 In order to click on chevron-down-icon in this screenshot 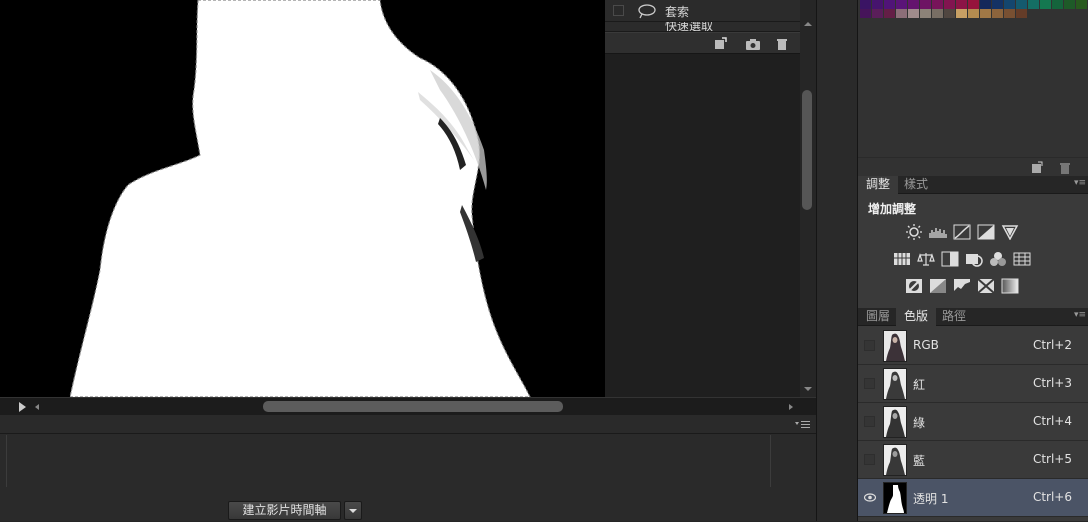, I will do `click(353, 511)`.